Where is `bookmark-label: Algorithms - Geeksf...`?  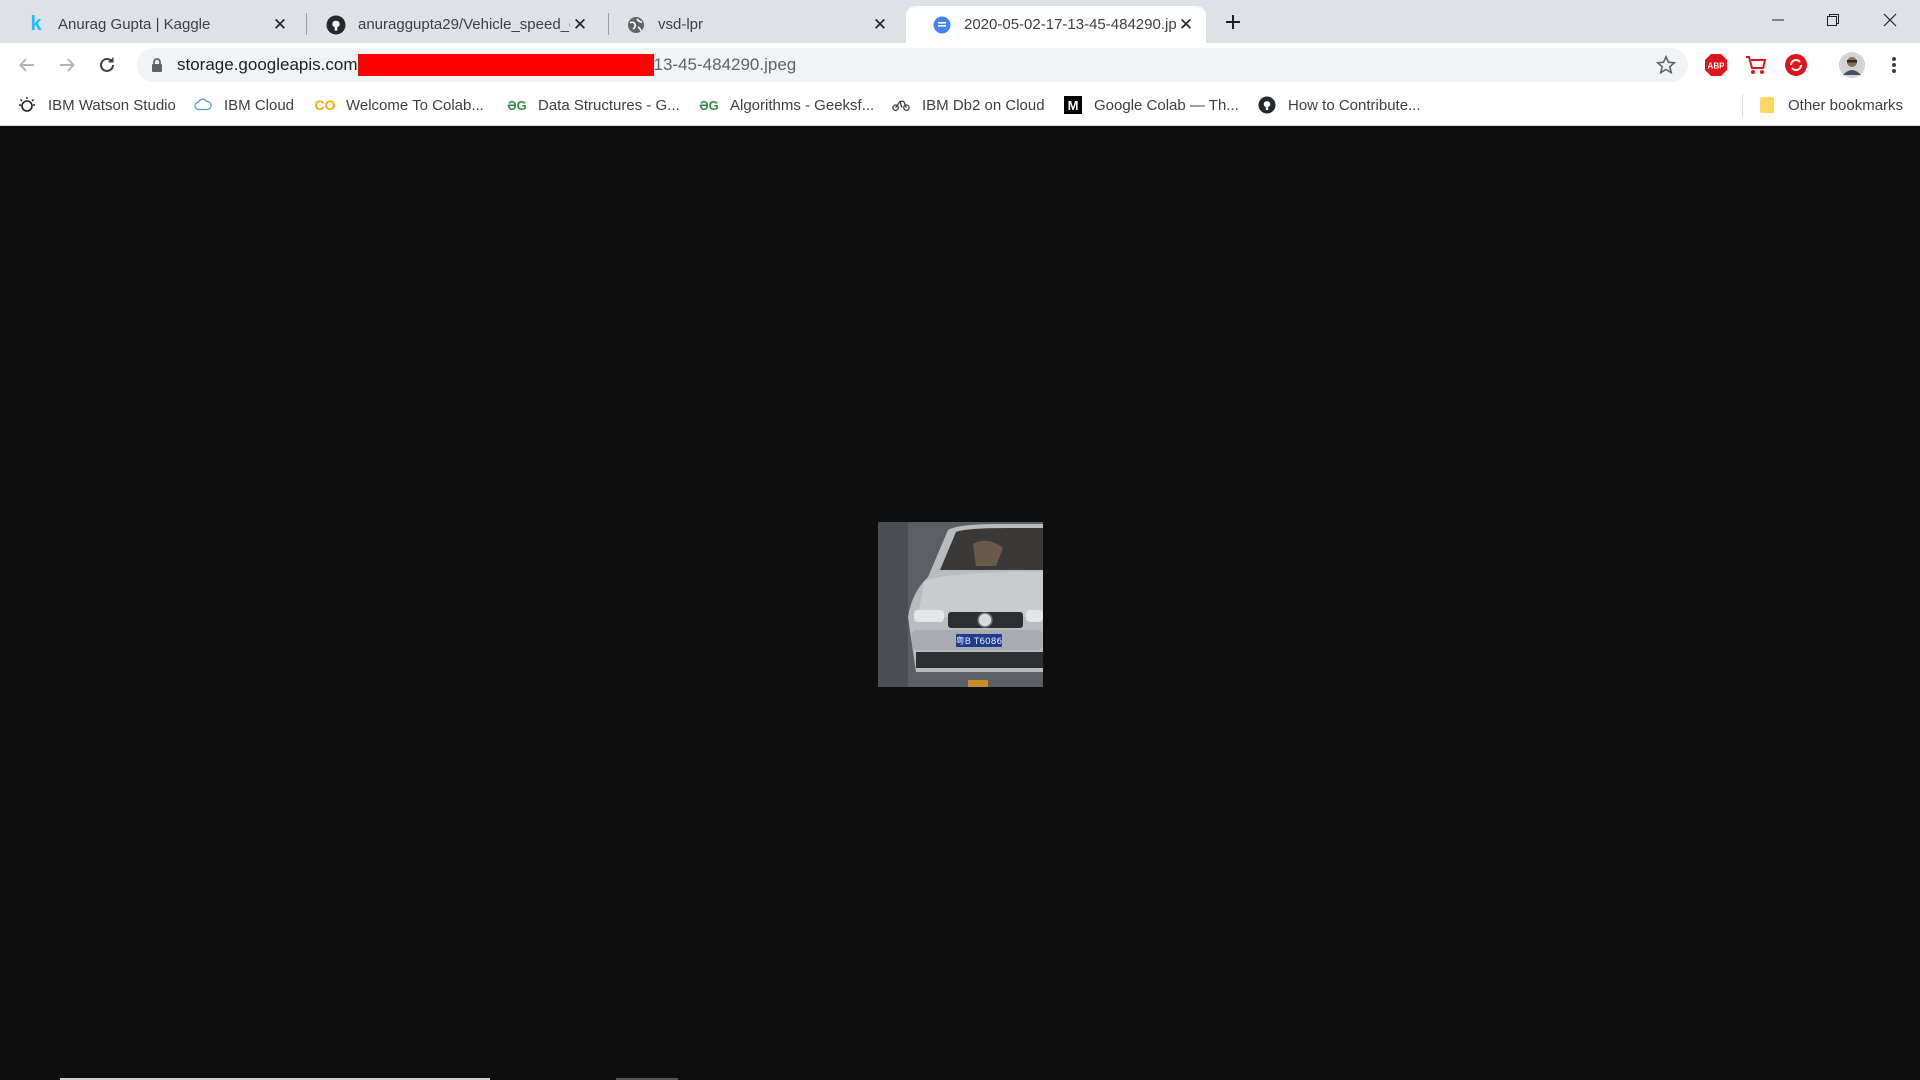
bookmark-label: Algorithms - Geeksf... is located at coordinates (802, 105).